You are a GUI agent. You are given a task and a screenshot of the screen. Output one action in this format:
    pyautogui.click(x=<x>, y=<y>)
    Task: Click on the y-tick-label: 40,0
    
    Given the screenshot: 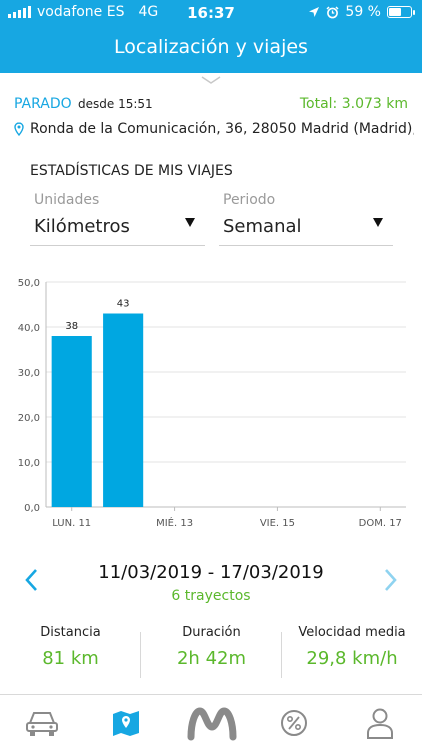 What is the action you would take?
    pyautogui.click(x=29, y=328)
    